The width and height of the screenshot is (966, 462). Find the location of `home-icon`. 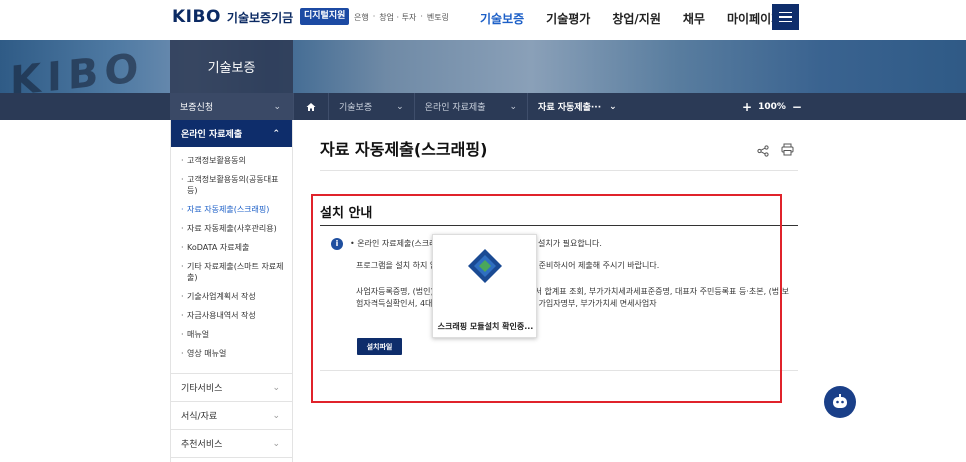

home-icon is located at coordinates (310, 106).